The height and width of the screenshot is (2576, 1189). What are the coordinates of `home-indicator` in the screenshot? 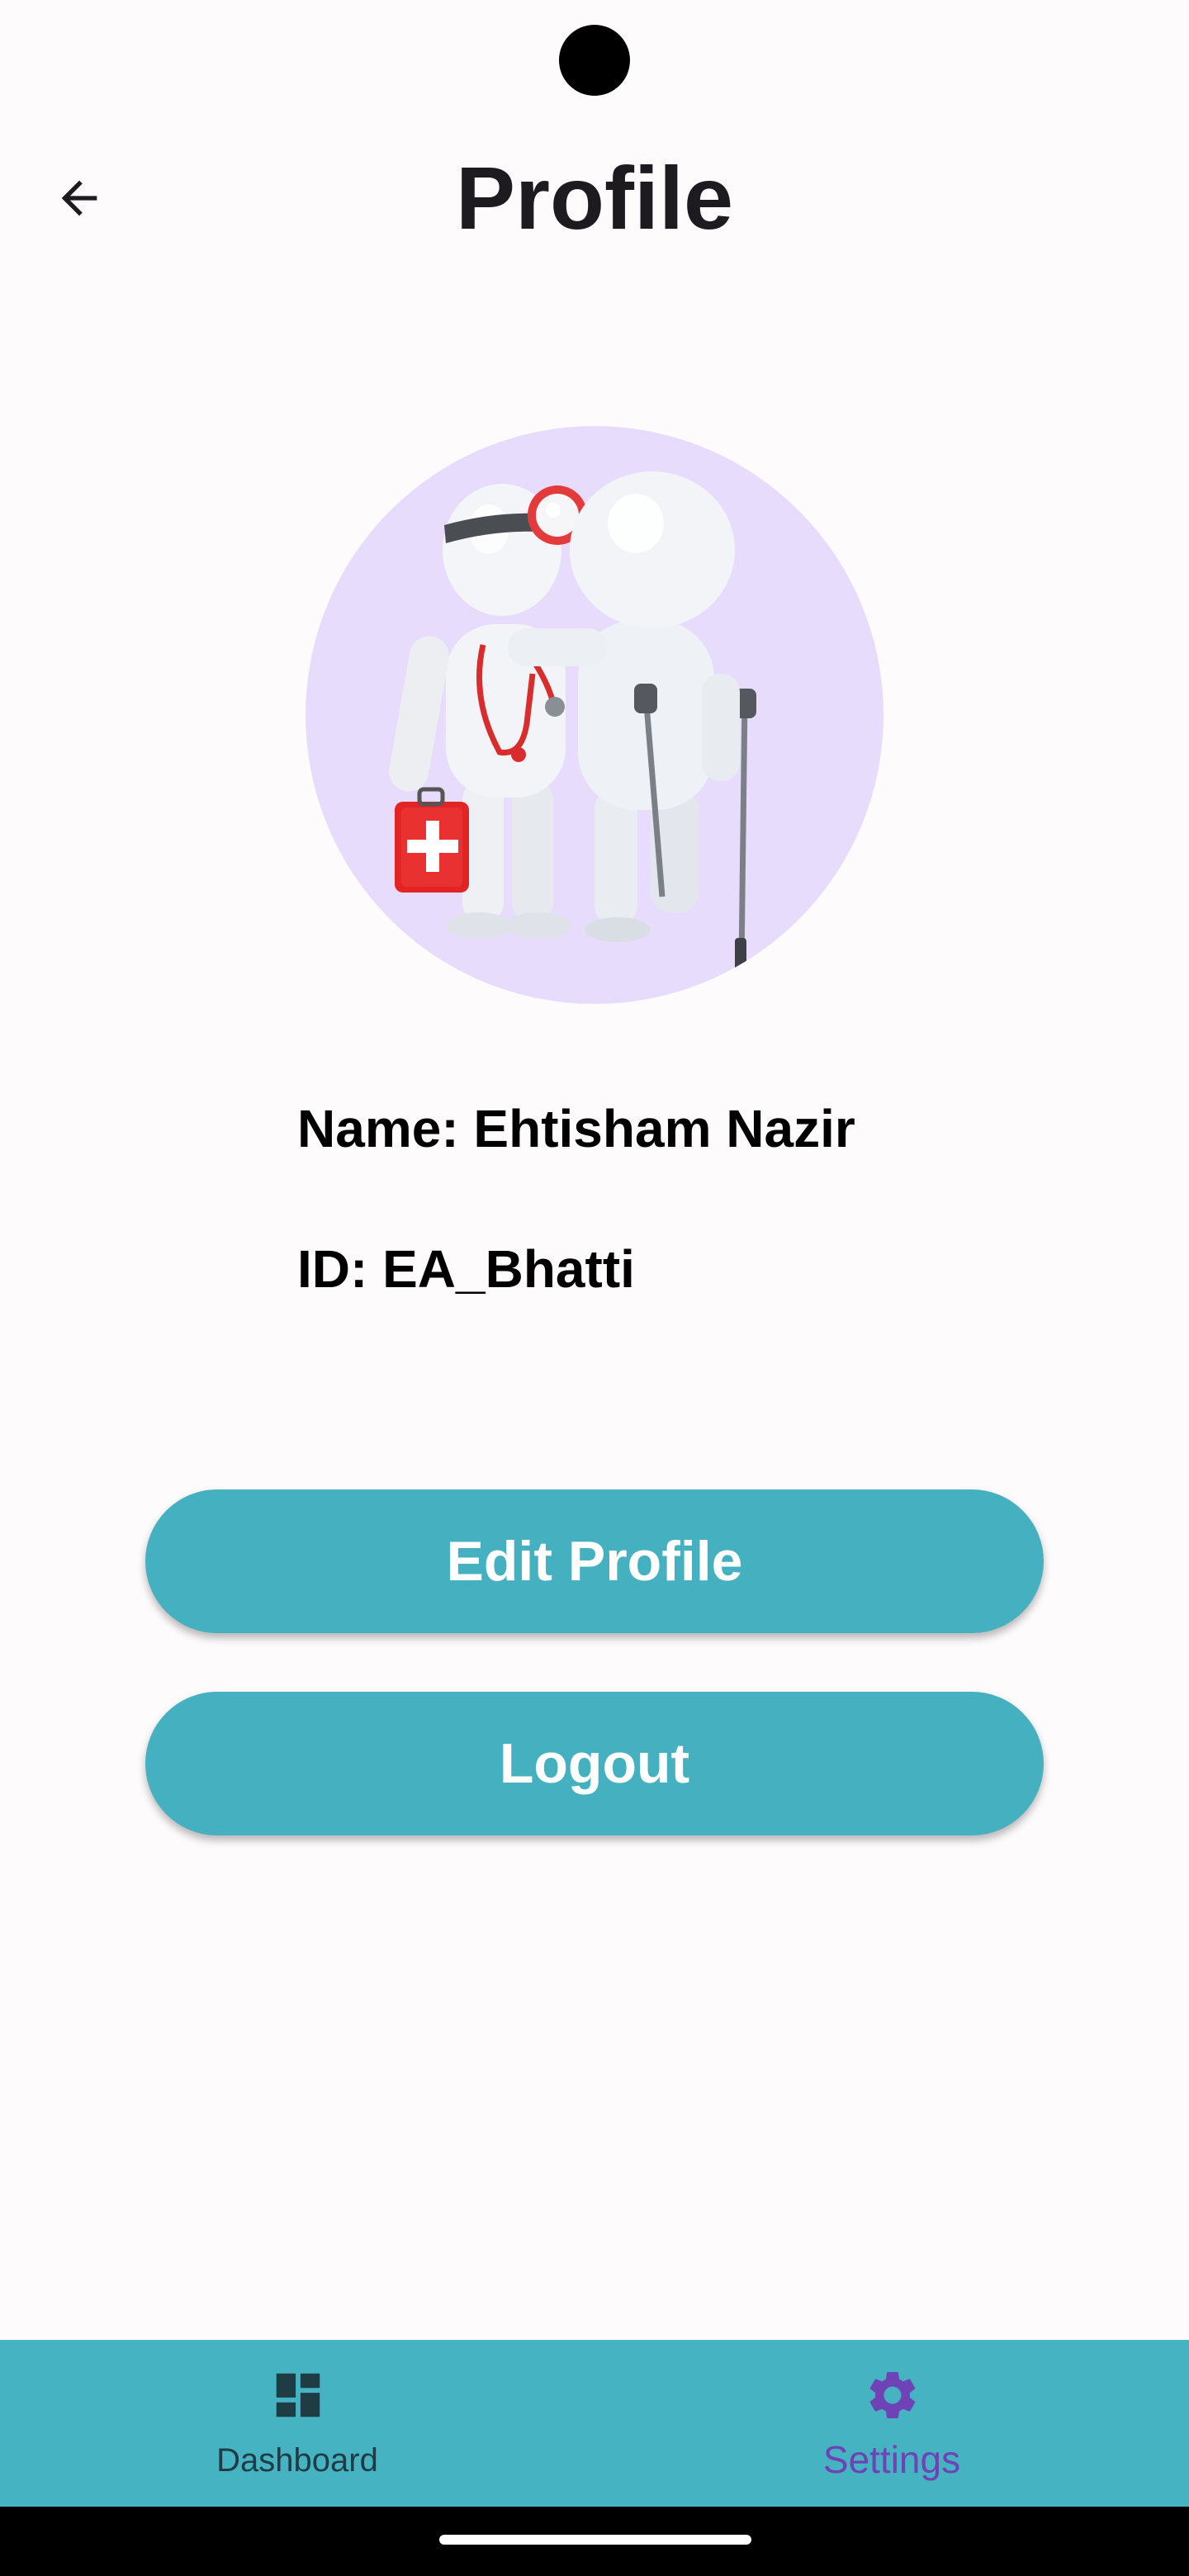 It's located at (595, 2540).